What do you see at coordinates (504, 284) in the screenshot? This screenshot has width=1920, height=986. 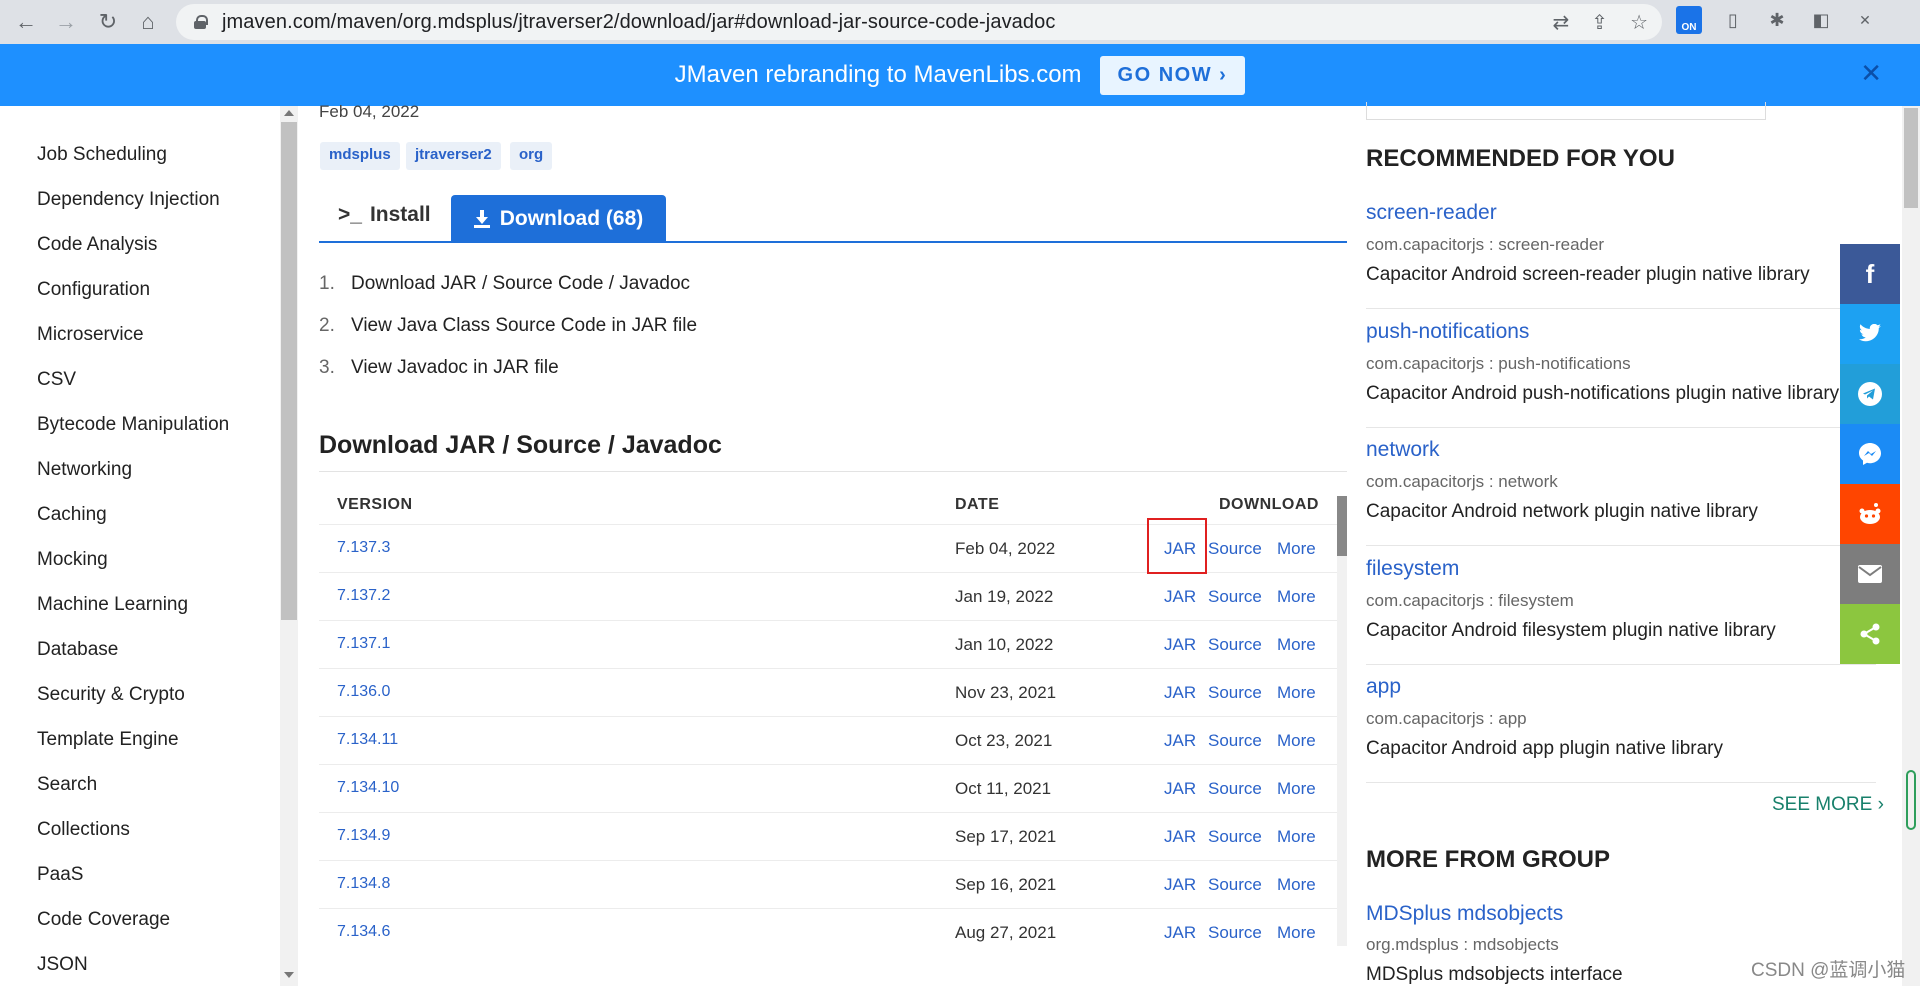 I see `list-item: 1. Download JAR / Source Code / Javadoc` at bounding box center [504, 284].